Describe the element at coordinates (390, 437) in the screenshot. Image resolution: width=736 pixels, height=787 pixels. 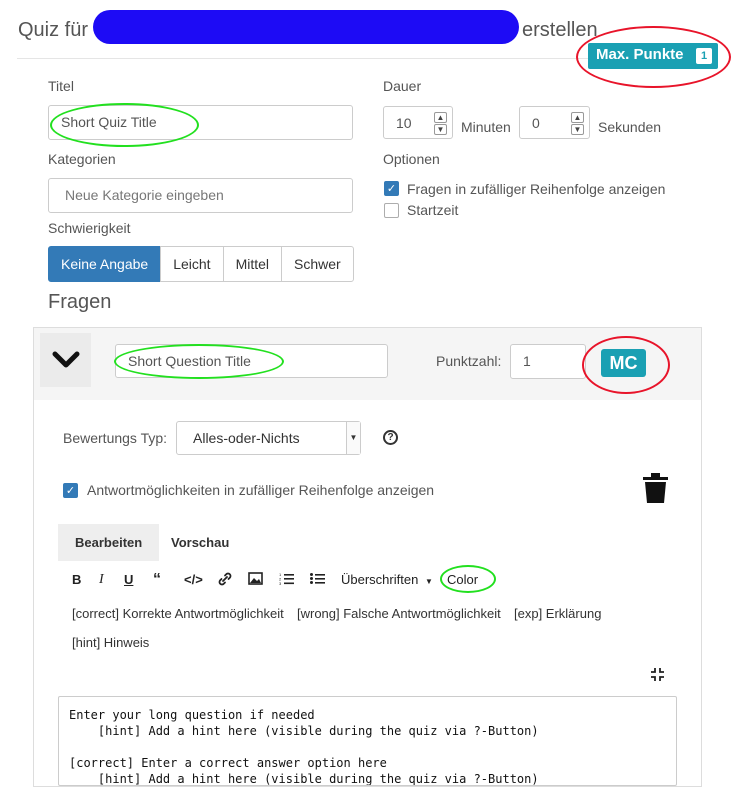
I see `help-icon: ?` at that location.